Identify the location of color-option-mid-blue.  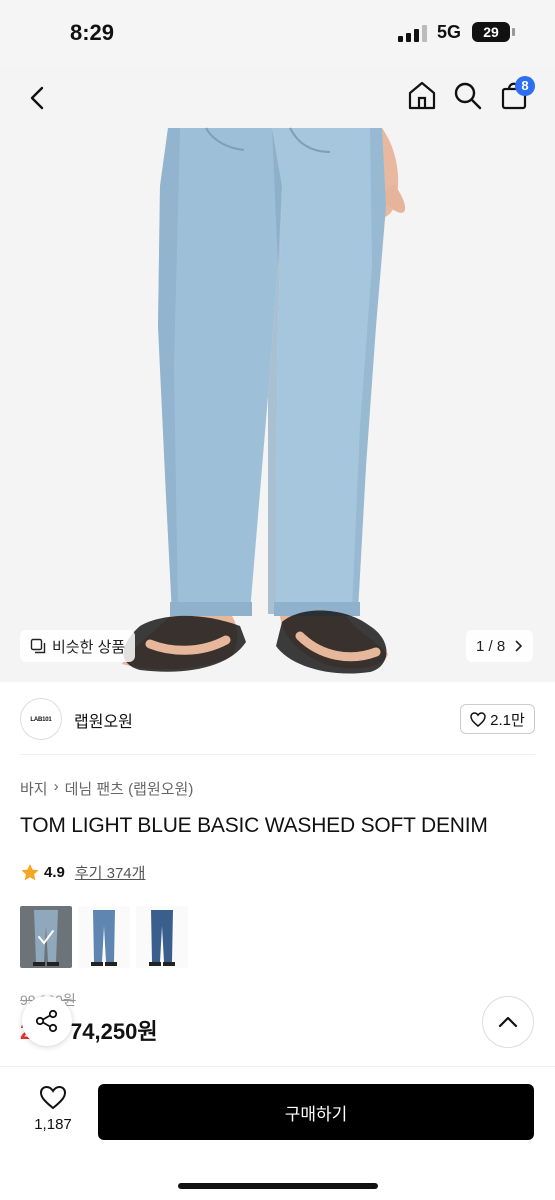
(104, 937).